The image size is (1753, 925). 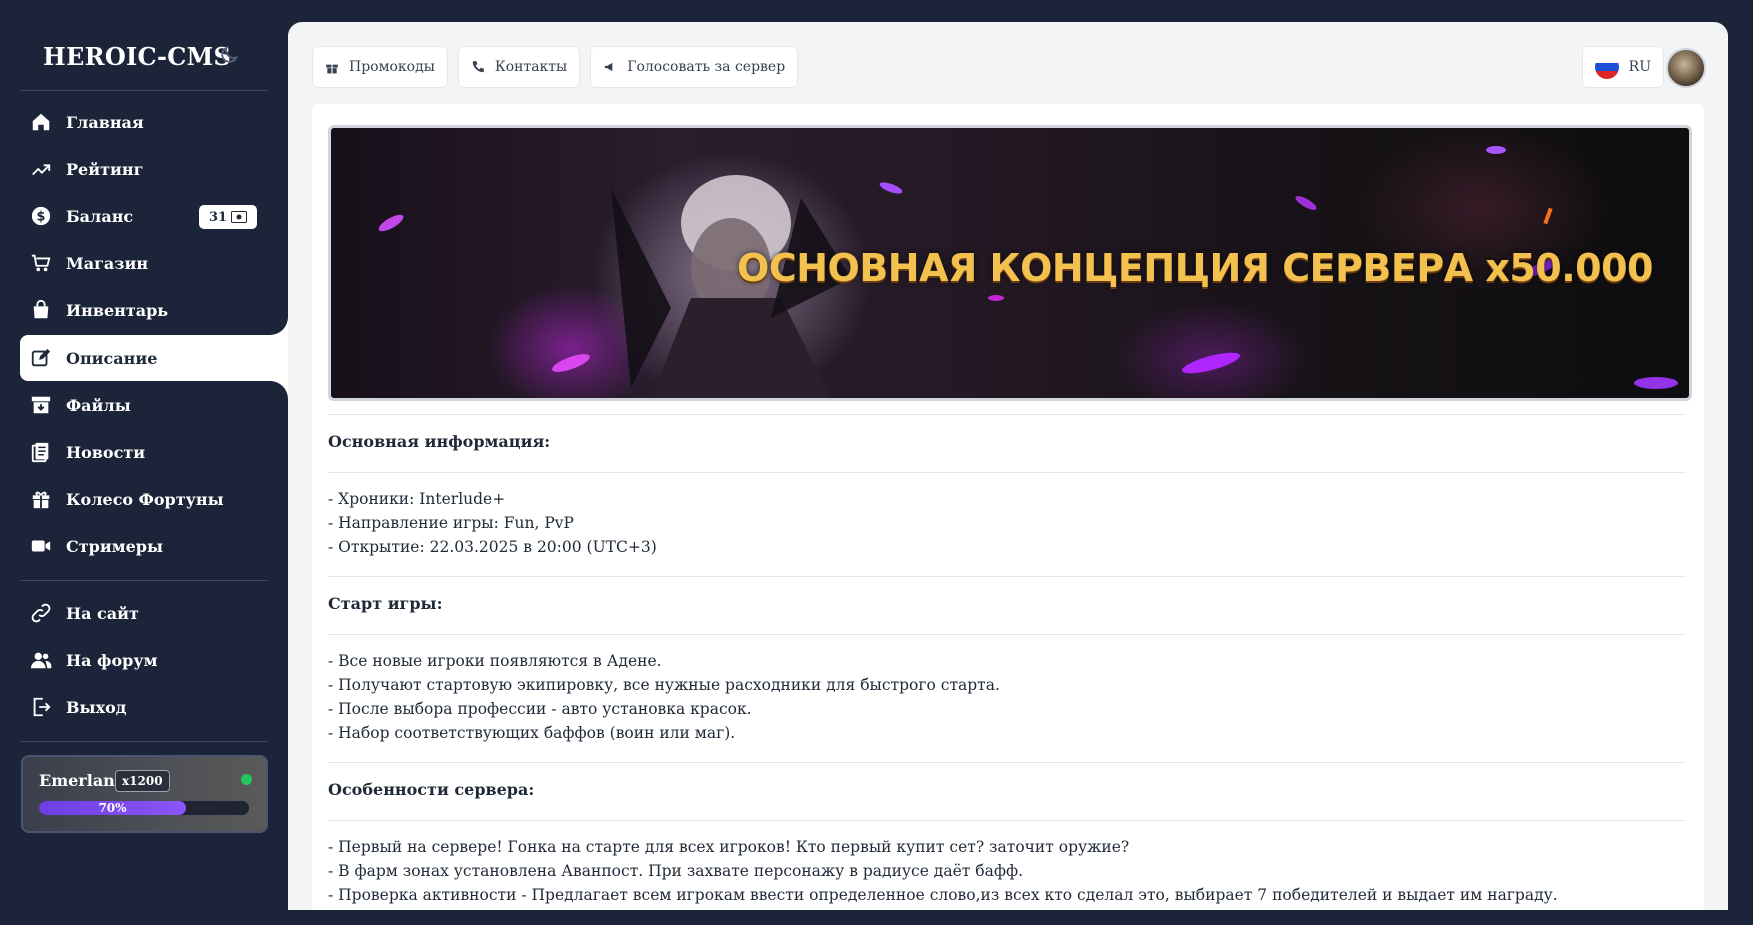 I want to click on nav-label: Инвентарь, so click(x=117, y=310).